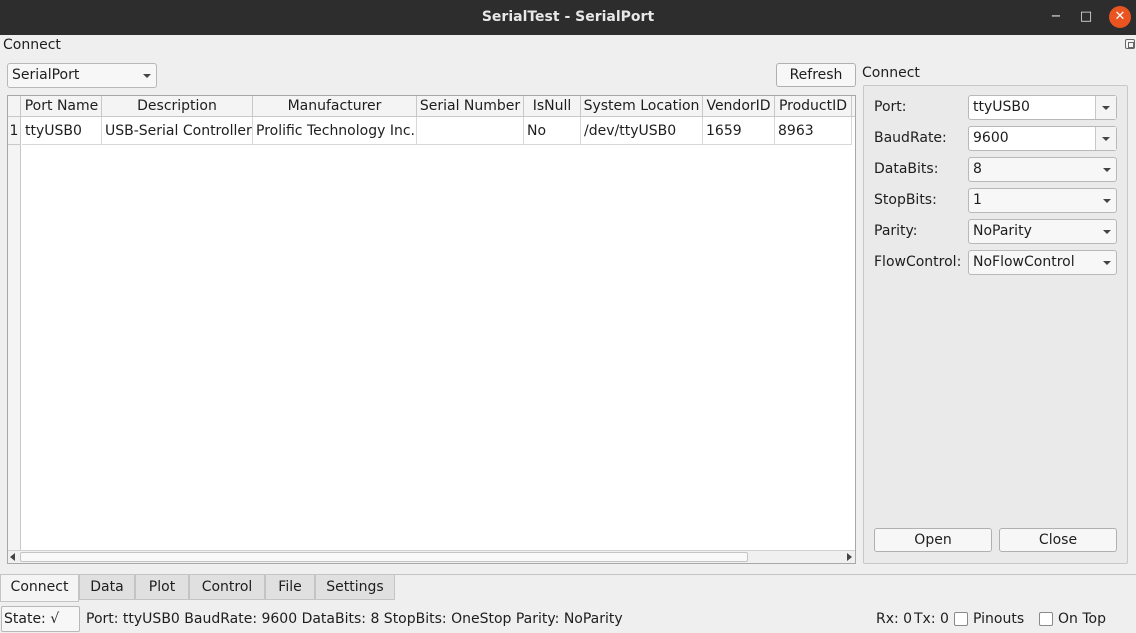 The width and height of the screenshot is (1136, 633). Describe the element at coordinates (642, 131) in the screenshot. I see `cell-system-location: /dev/ttyUSB0` at that location.